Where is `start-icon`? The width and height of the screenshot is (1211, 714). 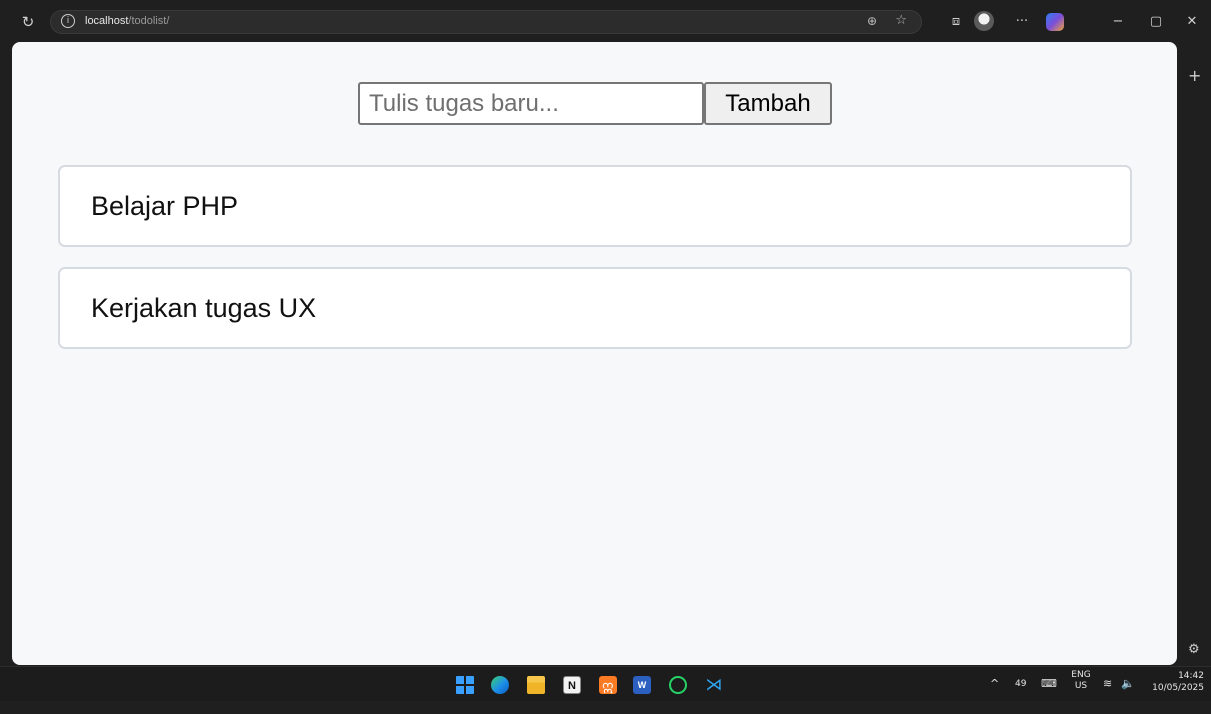 start-icon is located at coordinates (465, 685).